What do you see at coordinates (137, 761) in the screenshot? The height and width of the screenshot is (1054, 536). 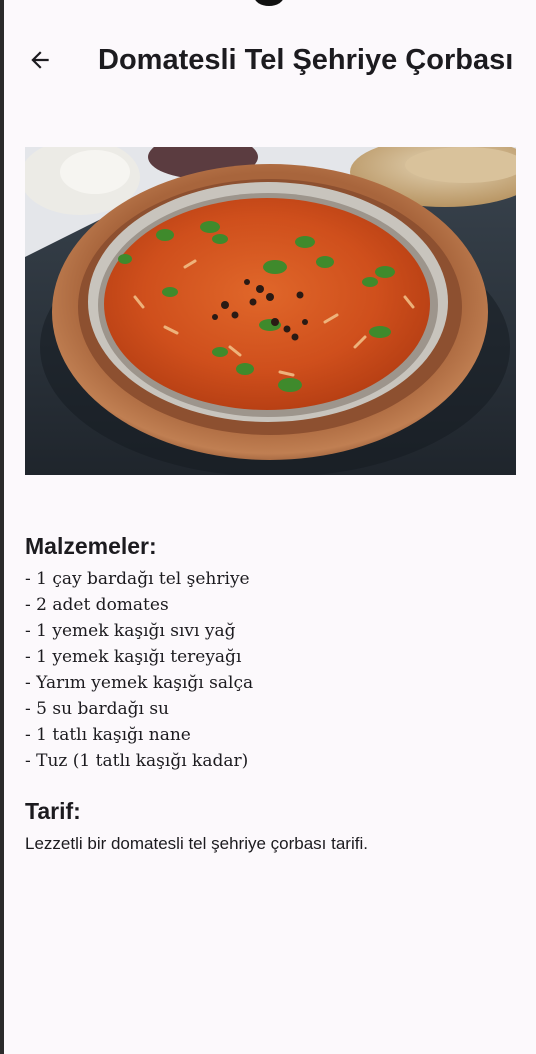 I see `list-item: - Tuz (1 tatlı kaşığı kadar)` at bounding box center [137, 761].